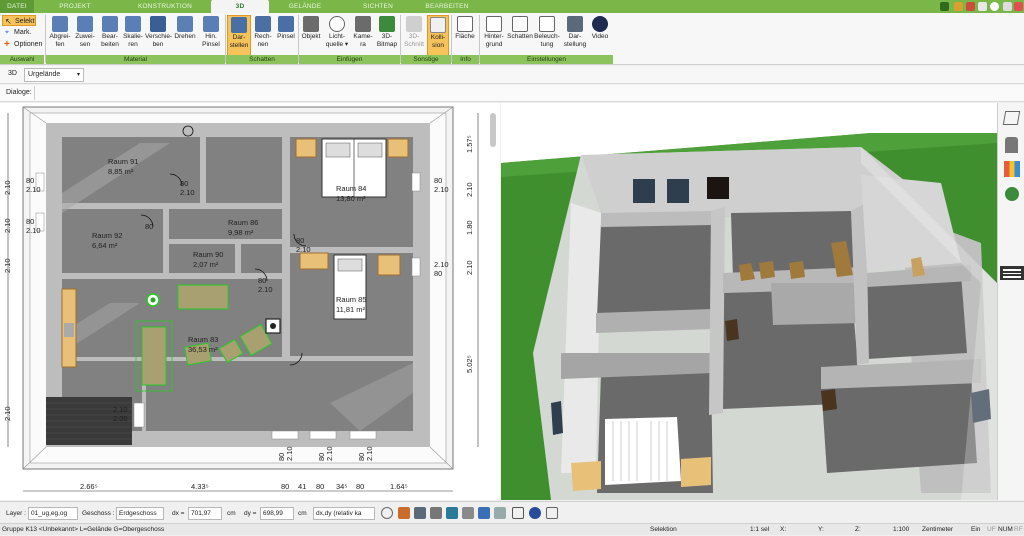 This screenshot has width=1024, height=536. What do you see at coordinates (351, 198) in the screenshot?
I see `room-84-area: 13,80 m²` at bounding box center [351, 198].